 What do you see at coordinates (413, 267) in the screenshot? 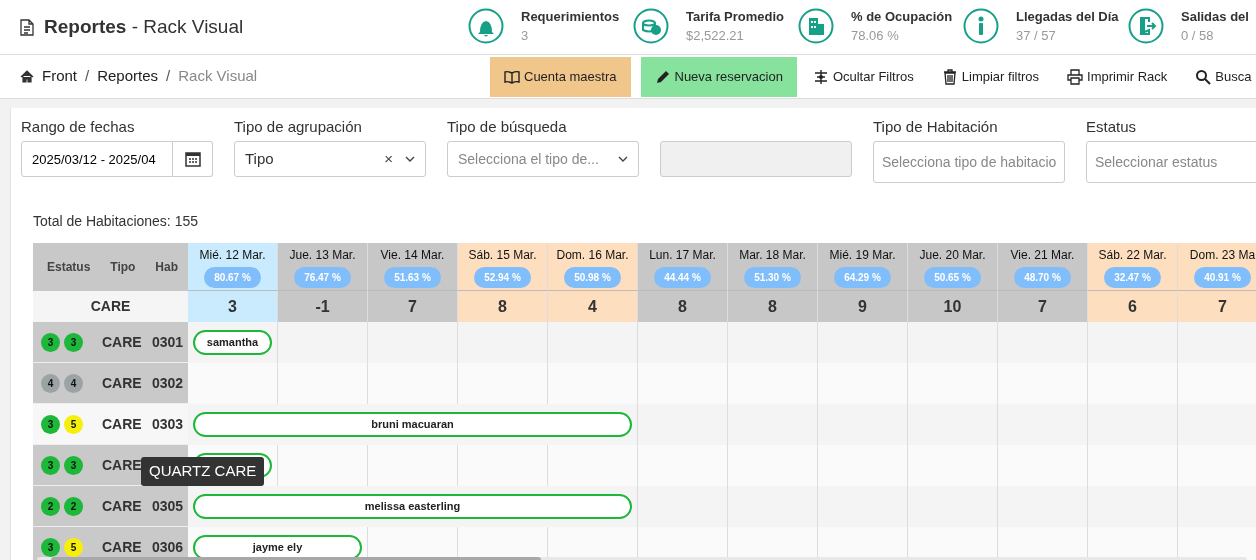
I see `date-header: Vie. 14 Mar. 51.63 %` at bounding box center [413, 267].